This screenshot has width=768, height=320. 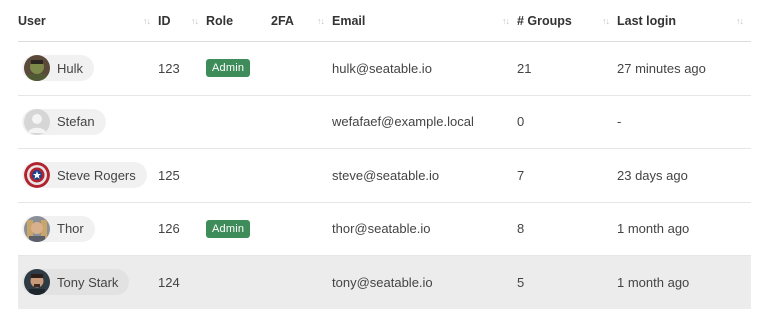 I want to click on column-header-user-label: User, so click(x=32, y=20).